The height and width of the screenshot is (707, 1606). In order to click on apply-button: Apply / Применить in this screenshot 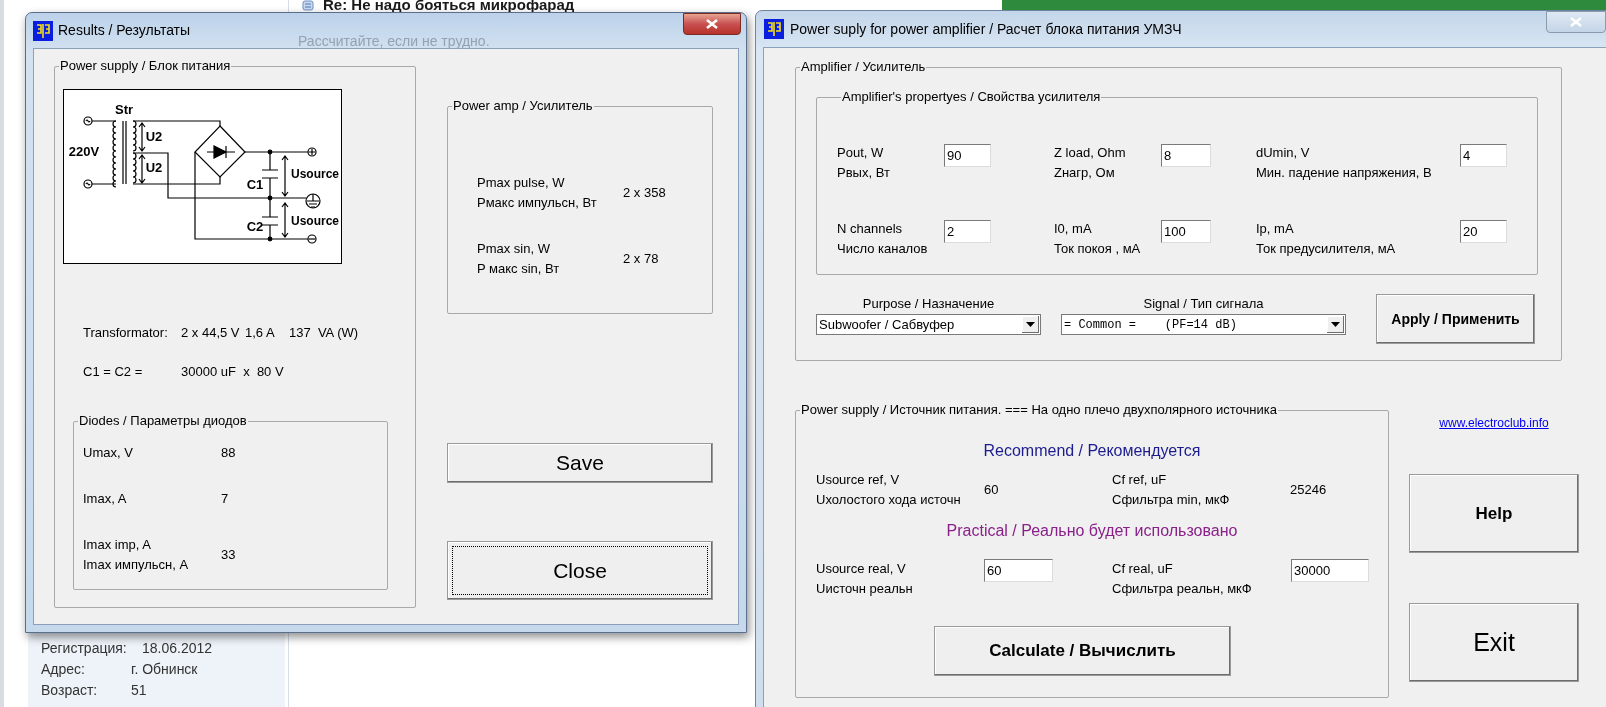, I will do `click(1455, 319)`.